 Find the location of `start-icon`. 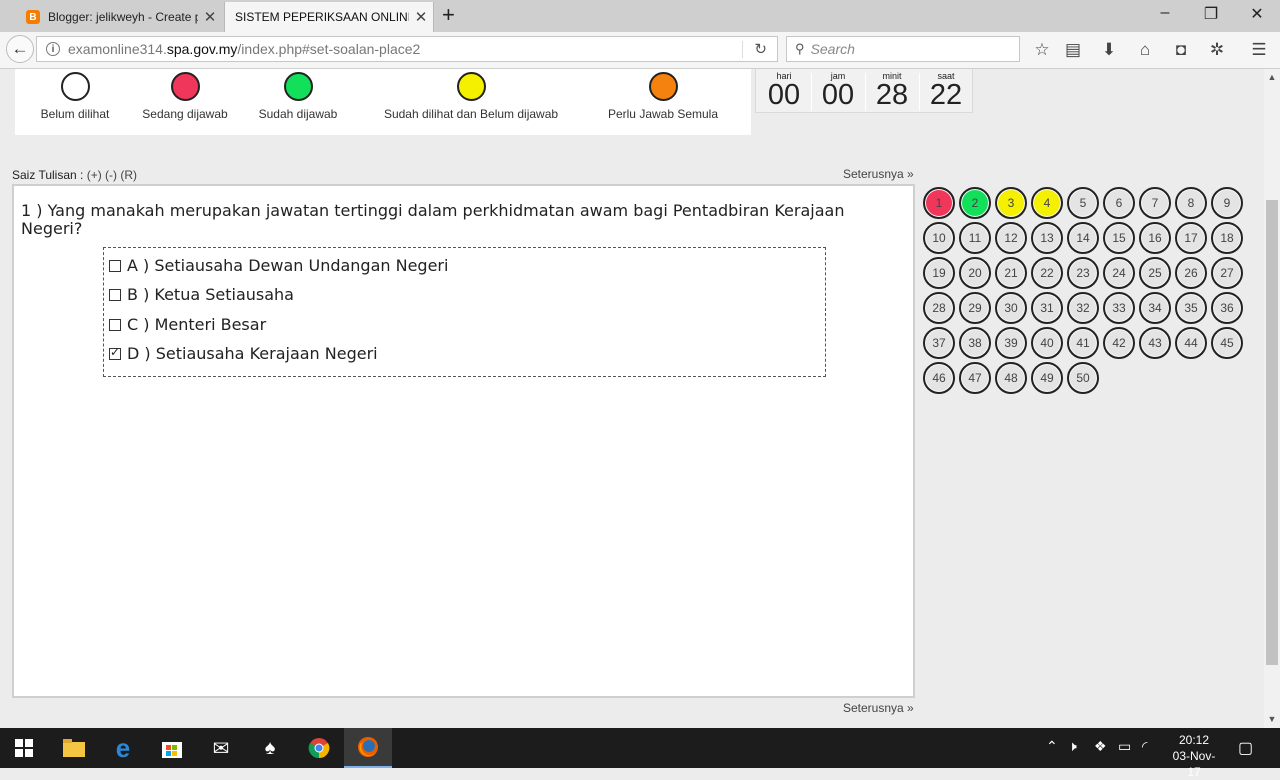

start-icon is located at coordinates (24, 748).